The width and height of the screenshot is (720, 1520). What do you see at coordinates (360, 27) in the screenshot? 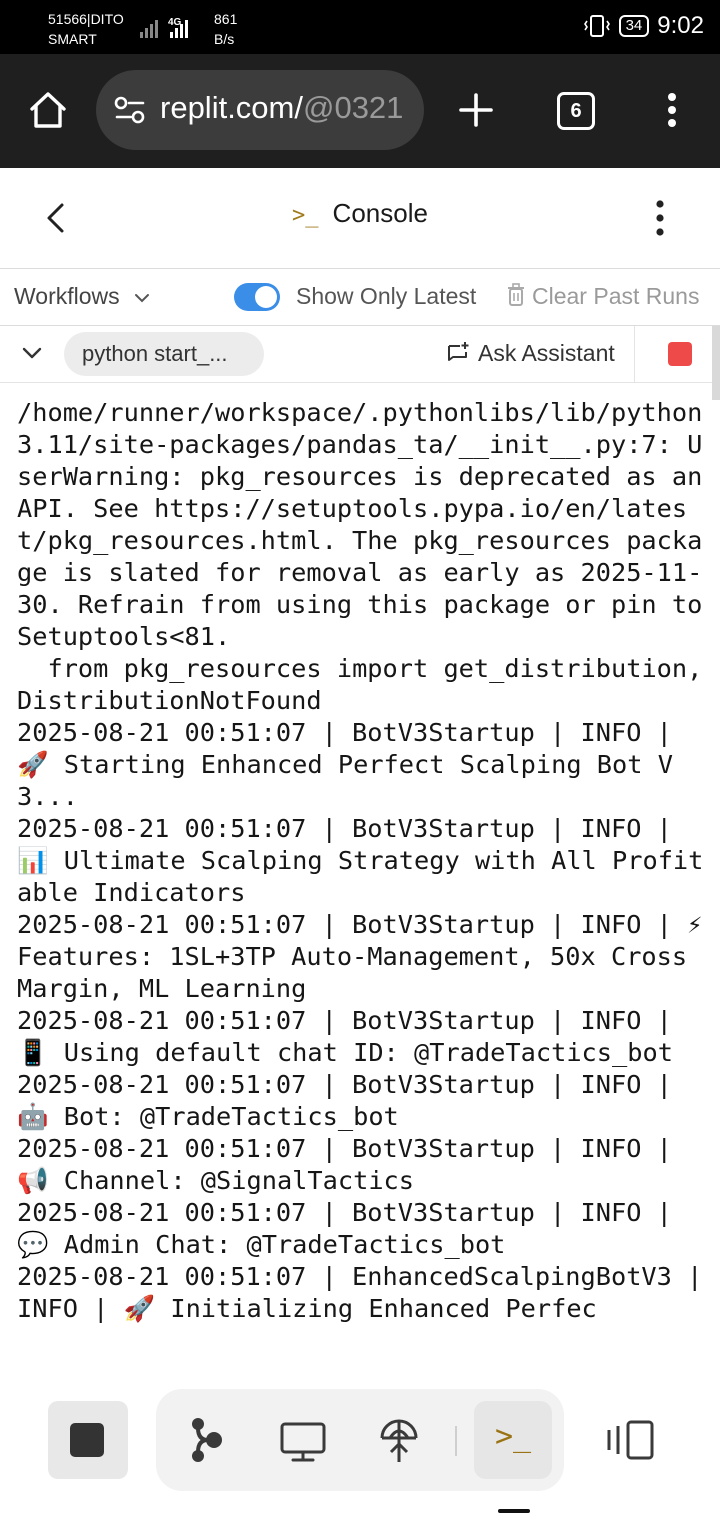
I see `system-status-bar: 51566|DITO SMART 4G 861 B/s 34 9:02` at bounding box center [360, 27].